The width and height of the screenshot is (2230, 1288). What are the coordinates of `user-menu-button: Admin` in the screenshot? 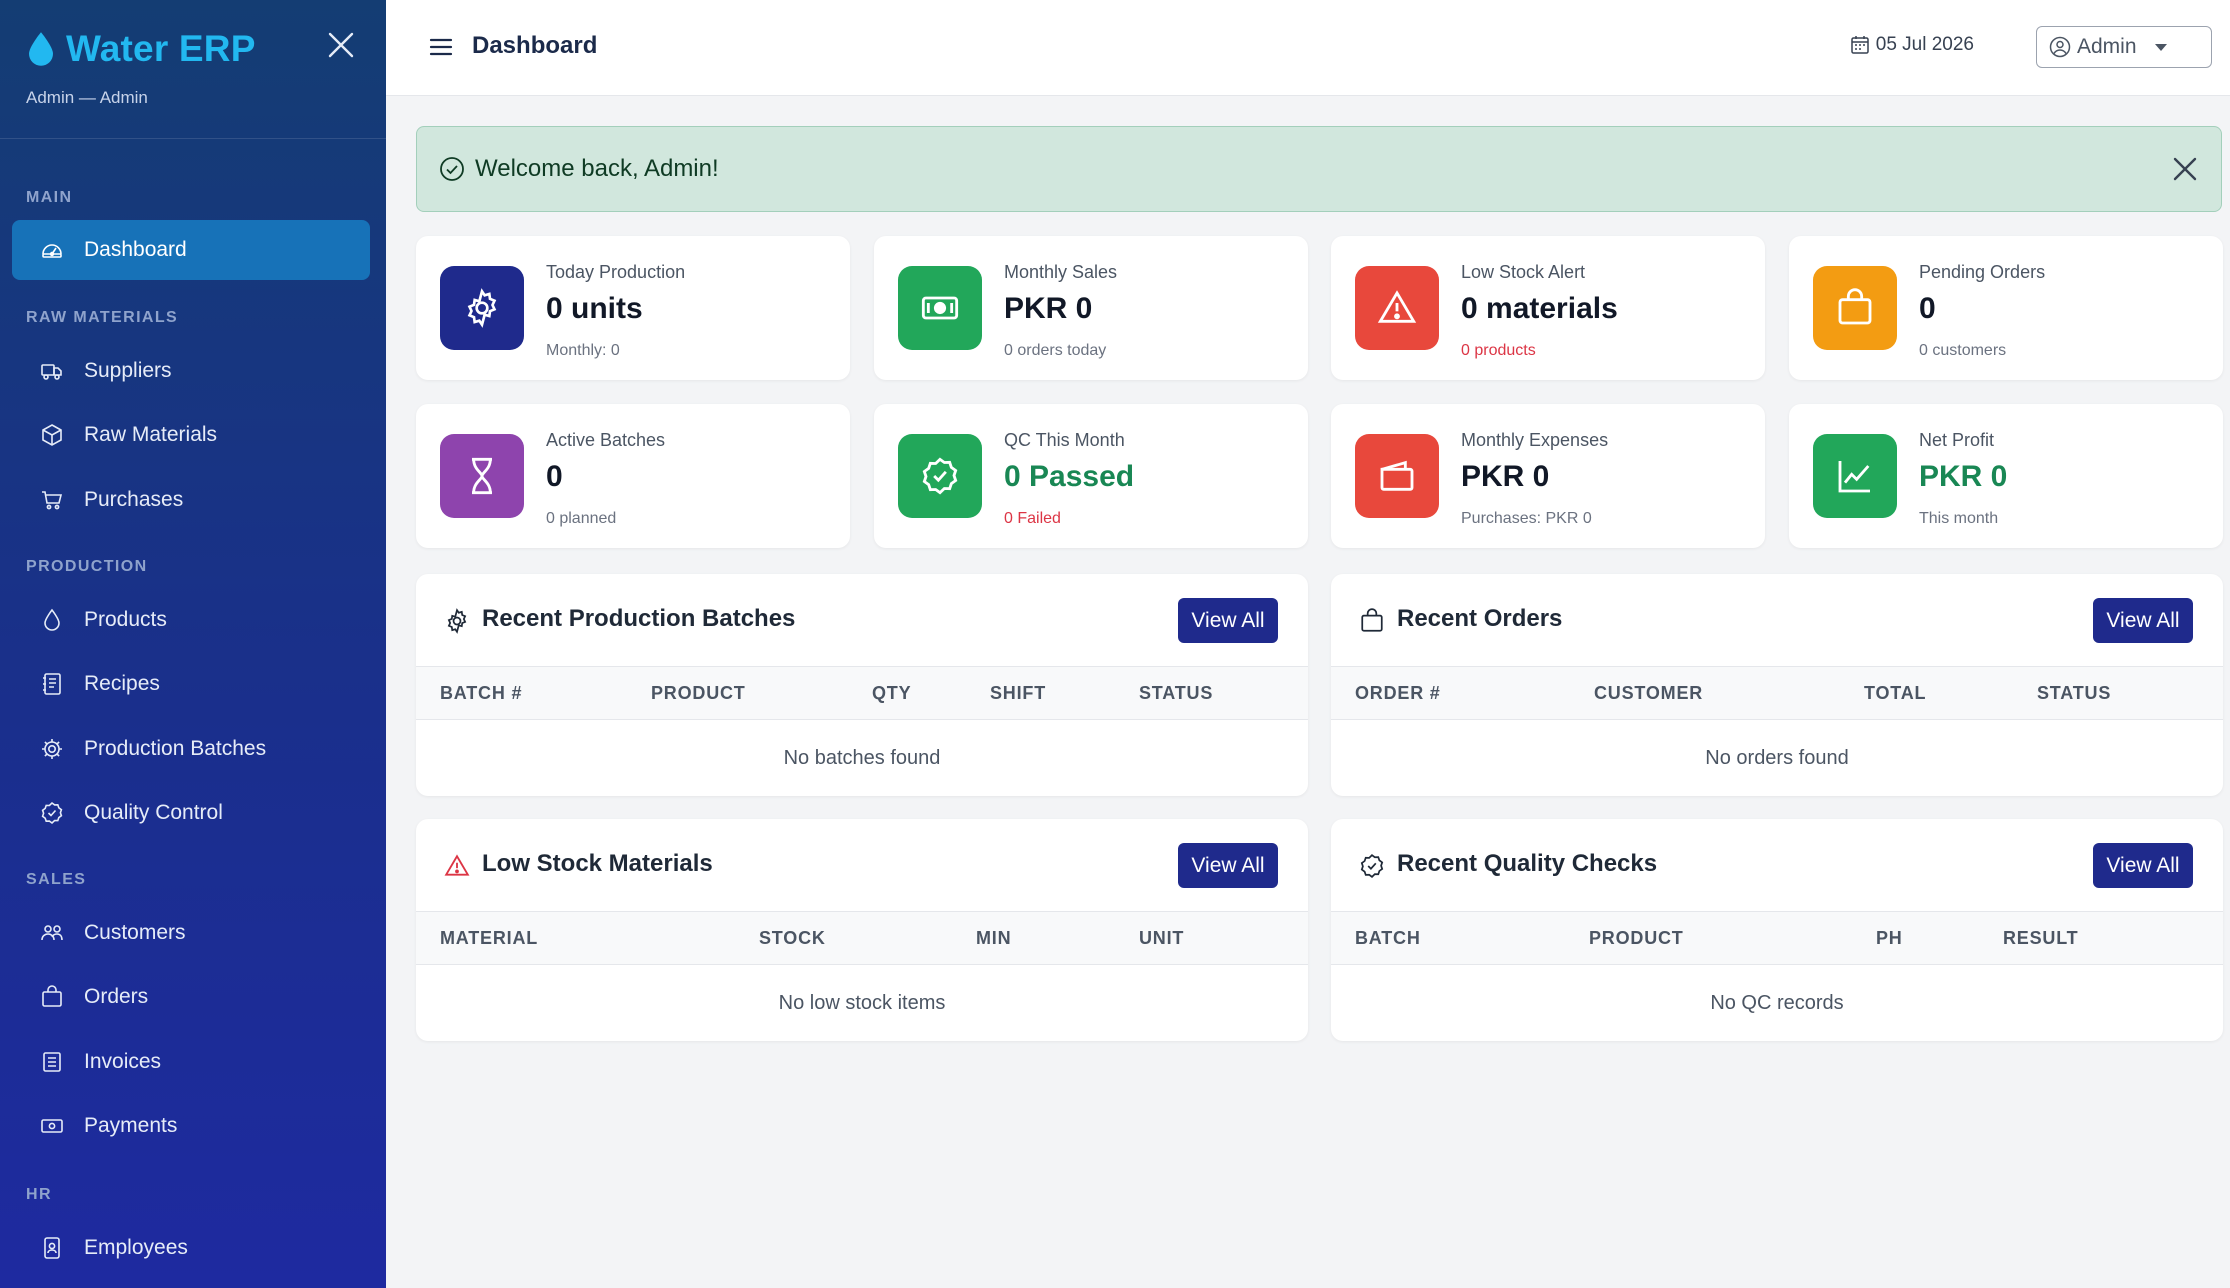 It's located at (2124, 47).